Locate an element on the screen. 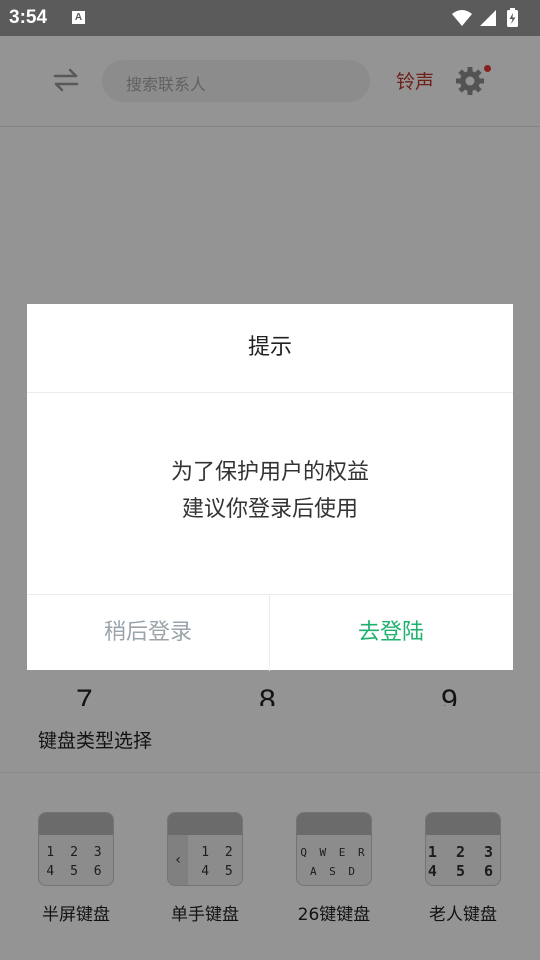 This screenshot has width=540, height=960. login-later-button: 稍后登录 is located at coordinates (148, 633).